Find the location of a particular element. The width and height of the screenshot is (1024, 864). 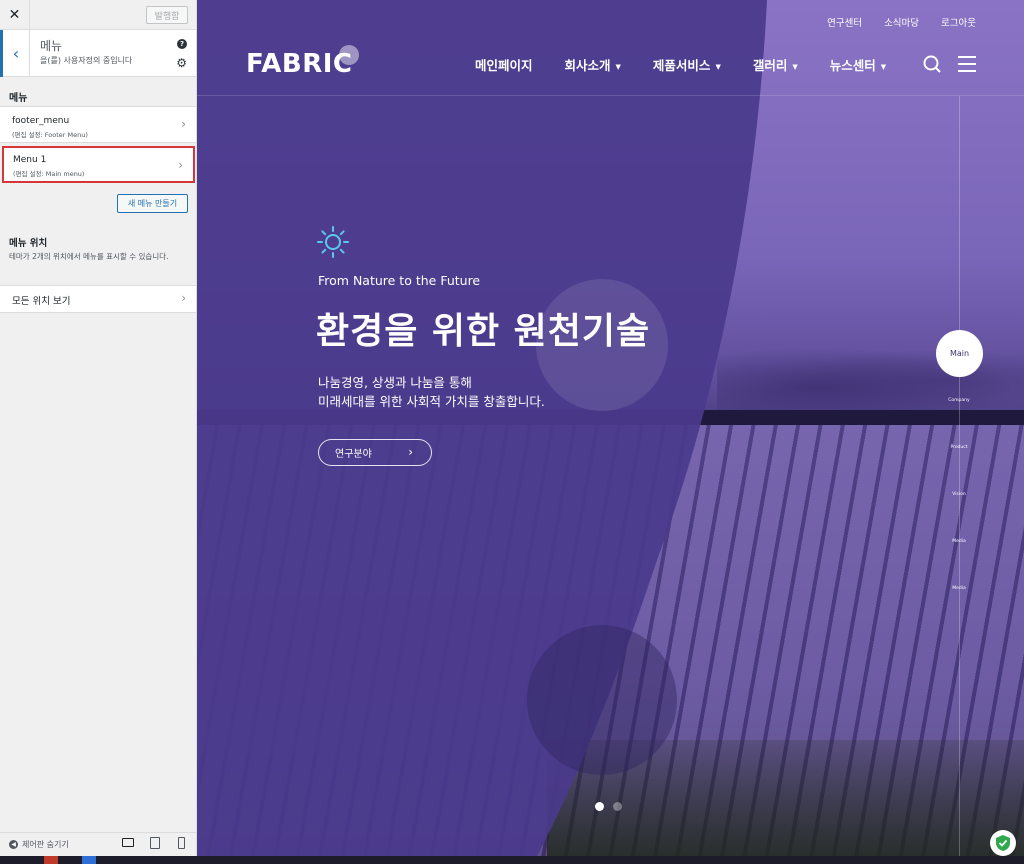

view-all-locations-item: 모든 위치 보기 › is located at coordinates (98, 299).